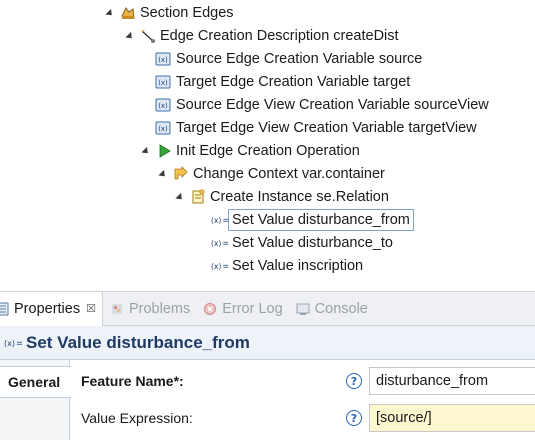 Image resolution: width=535 pixels, height=440 pixels. I want to click on tab-label: Console, so click(341, 308).